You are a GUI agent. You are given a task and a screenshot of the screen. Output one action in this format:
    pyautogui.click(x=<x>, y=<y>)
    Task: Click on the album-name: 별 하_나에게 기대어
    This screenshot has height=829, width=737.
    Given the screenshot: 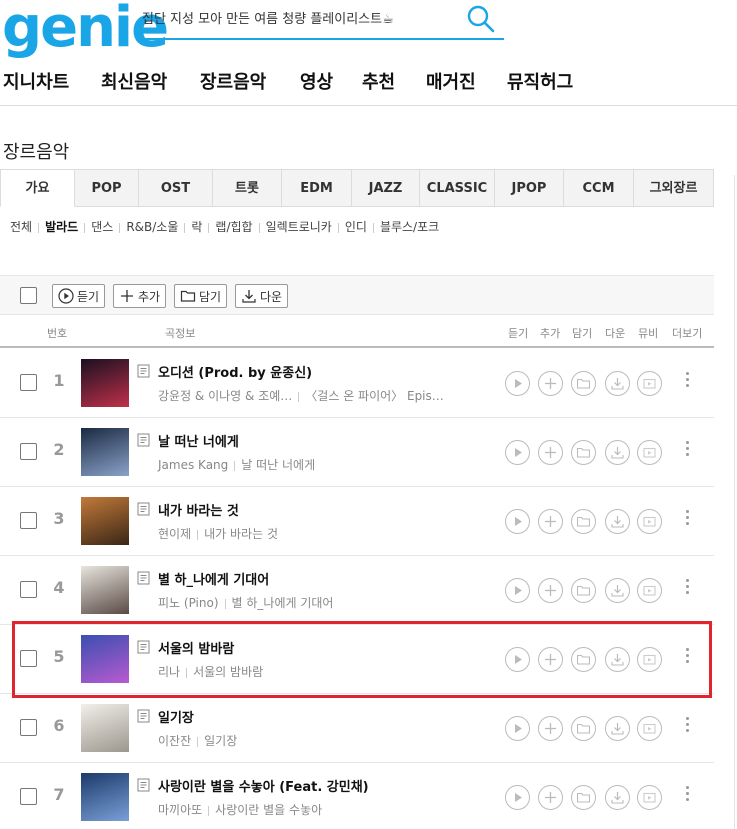 What is the action you would take?
    pyautogui.click(x=283, y=603)
    